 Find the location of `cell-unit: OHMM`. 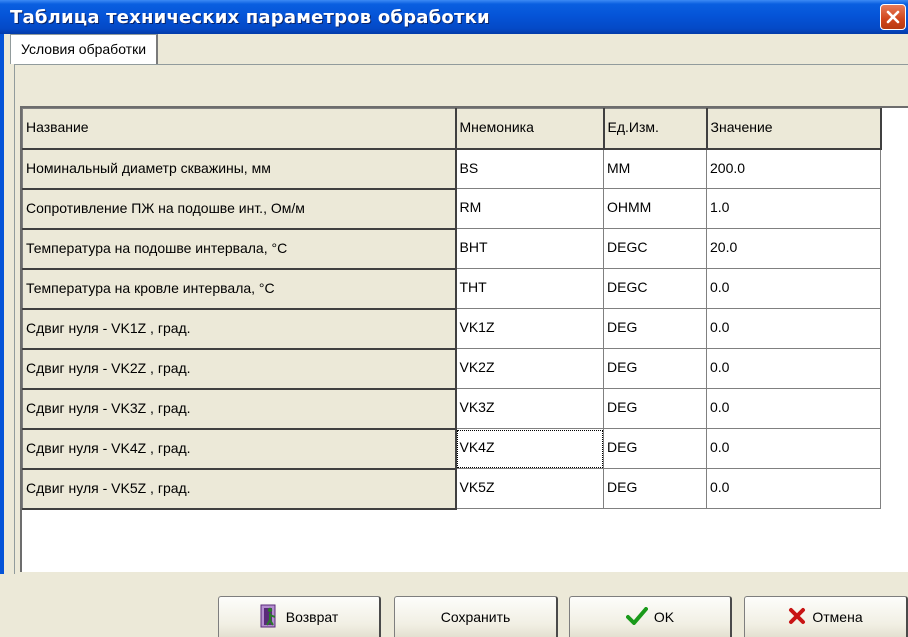

cell-unit: OHMM is located at coordinates (655, 208).